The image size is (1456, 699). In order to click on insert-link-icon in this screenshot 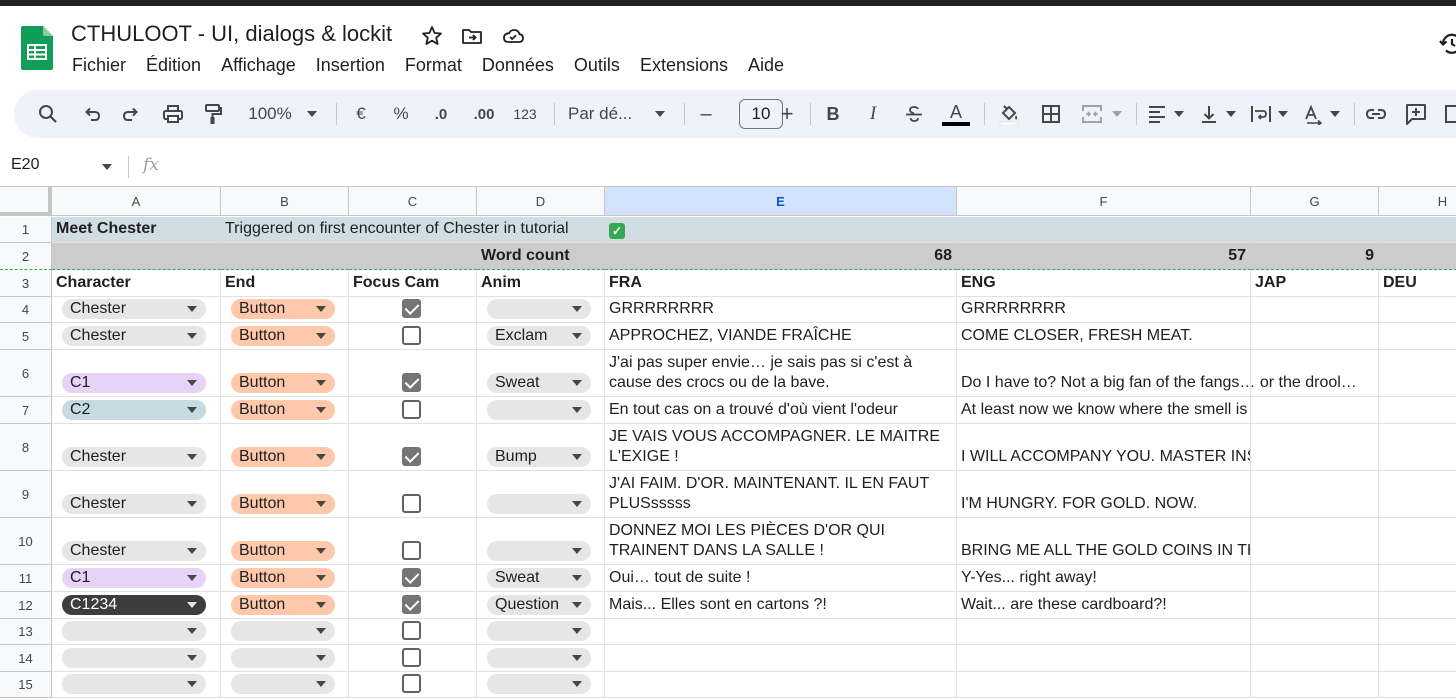, I will do `click(1376, 114)`.